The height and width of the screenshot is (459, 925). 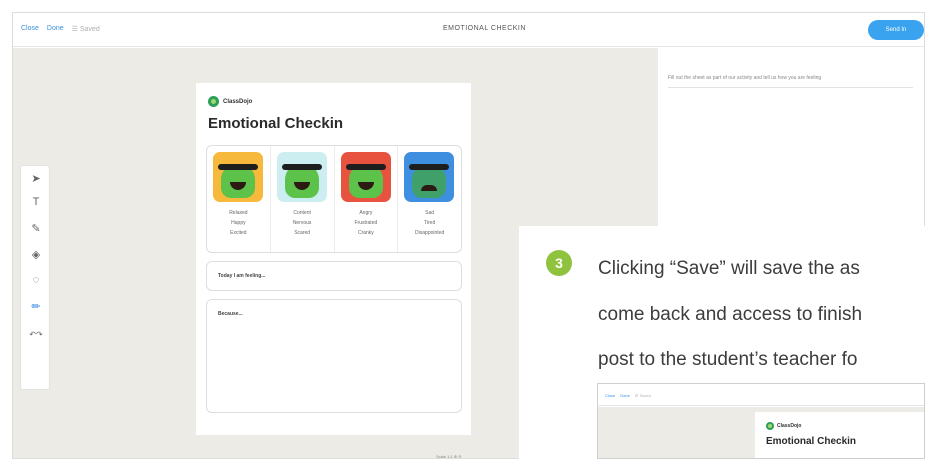 What do you see at coordinates (729, 268) in the screenshot?
I see `instruction-line-1: Clicking “Save” will save the as` at bounding box center [729, 268].